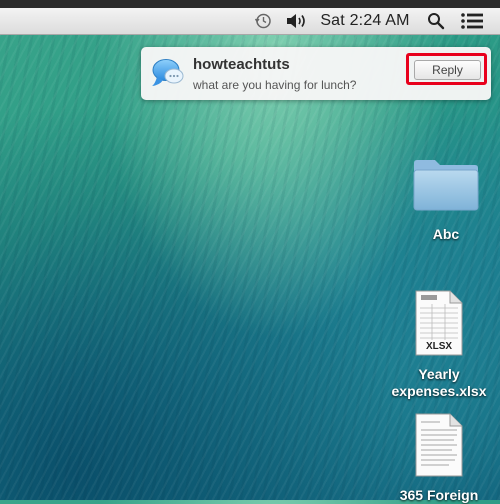 The height and width of the screenshot is (504, 500). What do you see at coordinates (263, 21) in the screenshot?
I see `time-machine-icon` at bounding box center [263, 21].